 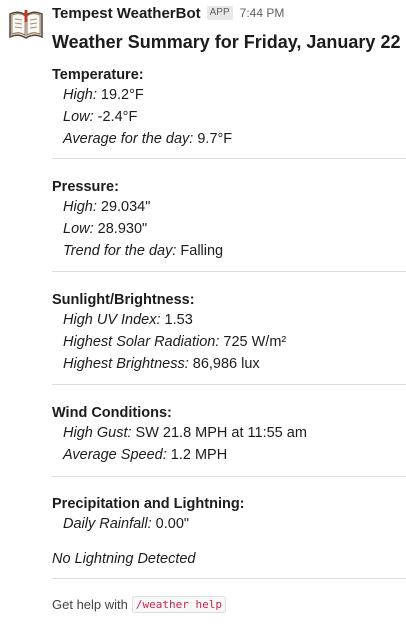 What do you see at coordinates (197, 455) in the screenshot?
I see `wind-avg-value: 1.2 MPH` at bounding box center [197, 455].